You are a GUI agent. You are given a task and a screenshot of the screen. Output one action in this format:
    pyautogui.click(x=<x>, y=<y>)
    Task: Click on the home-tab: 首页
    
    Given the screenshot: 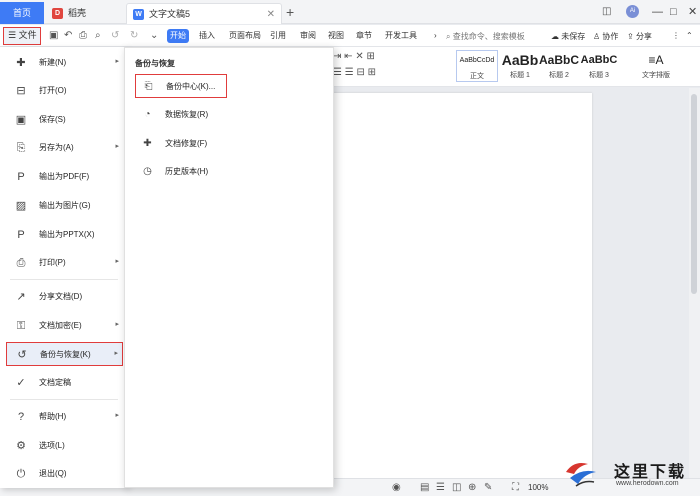 What is the action you would take?
    pyautogui.click(x=22, y=13)
    